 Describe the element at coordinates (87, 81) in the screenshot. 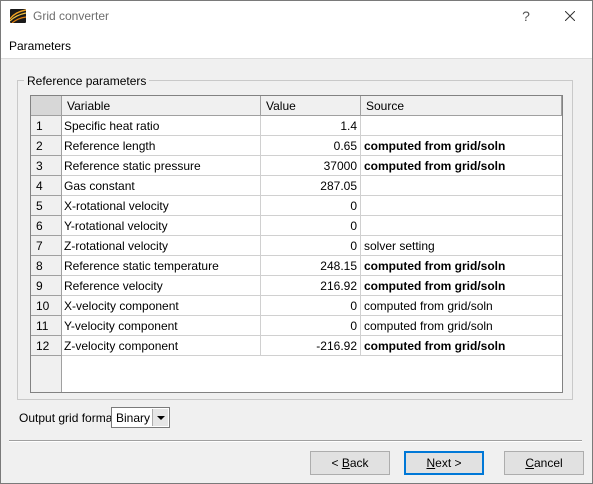

I see `group-title: Reference parameters` at that location.